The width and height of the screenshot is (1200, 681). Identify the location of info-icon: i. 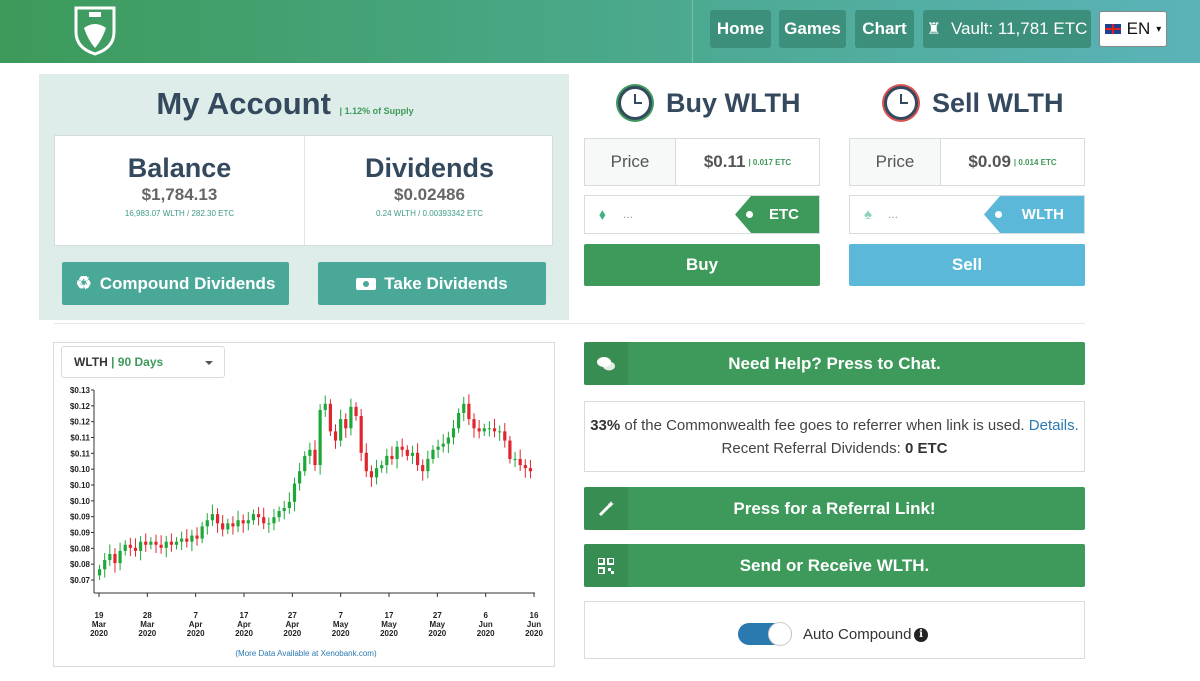
(921, 635).